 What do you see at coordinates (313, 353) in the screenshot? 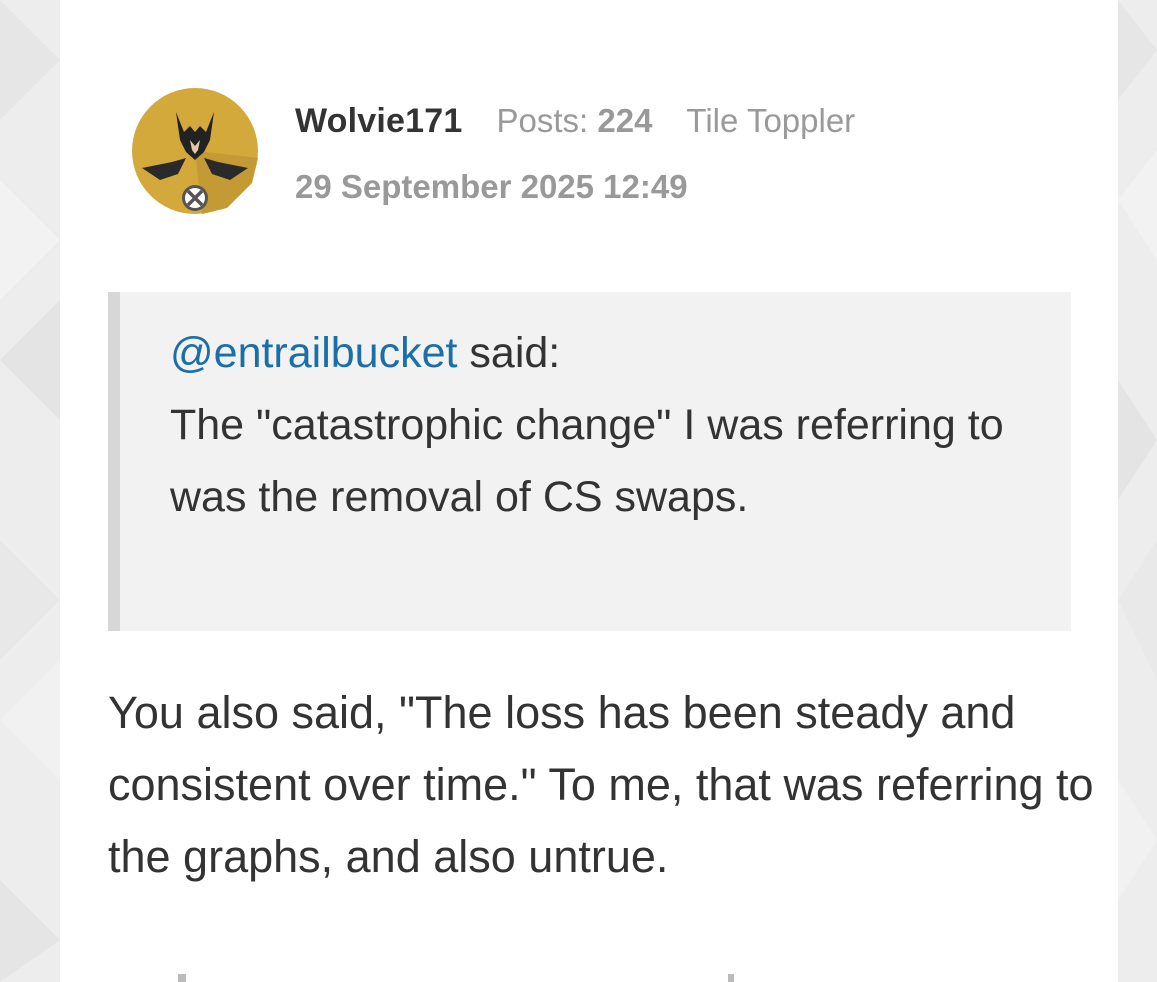
I see `mention-link: @entrailbucket` at bounding box center [313, 353].